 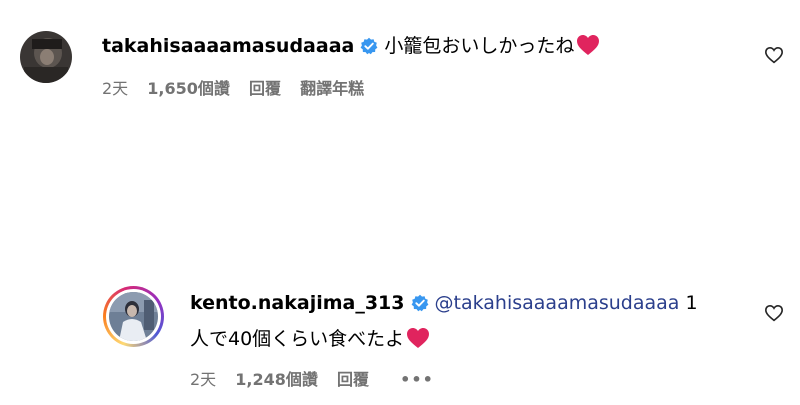 I want to click on comment-username: takahisaaaamasudaaaa, so click(x=228, y=46).